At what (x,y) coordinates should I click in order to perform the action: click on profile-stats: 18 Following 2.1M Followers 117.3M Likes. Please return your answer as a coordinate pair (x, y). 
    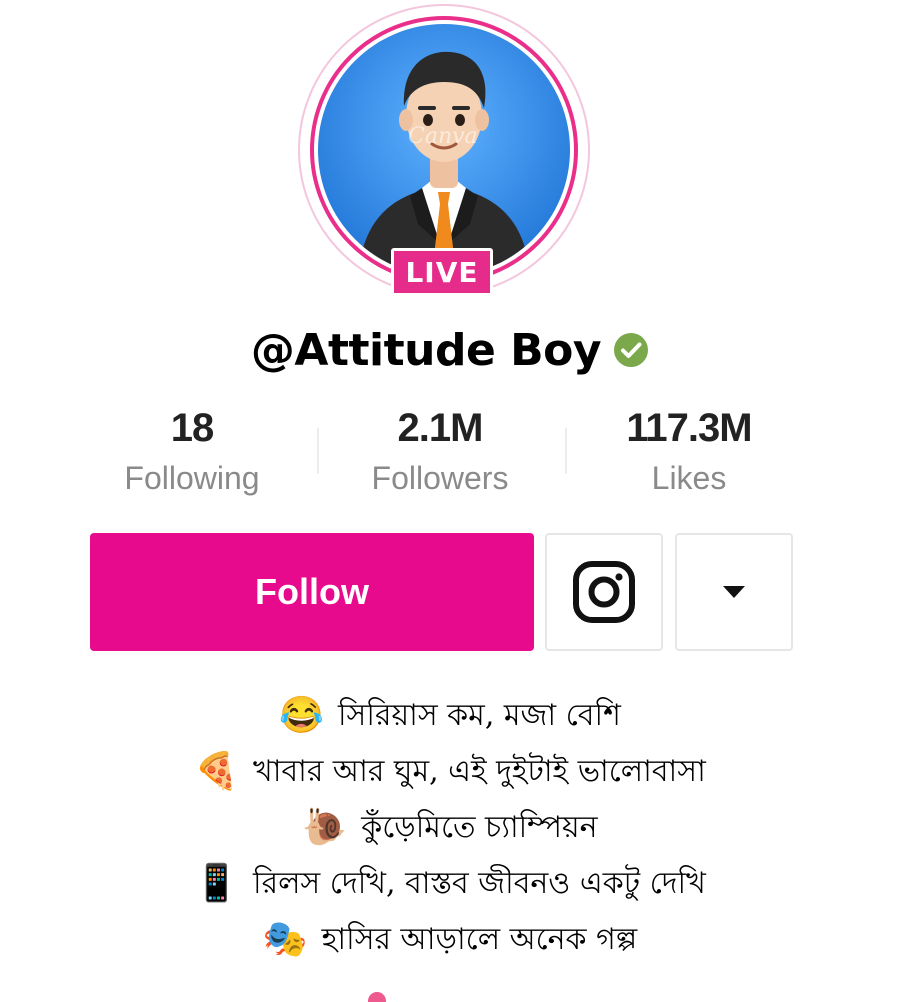
    Looking at the image, I should click on (442, 455).